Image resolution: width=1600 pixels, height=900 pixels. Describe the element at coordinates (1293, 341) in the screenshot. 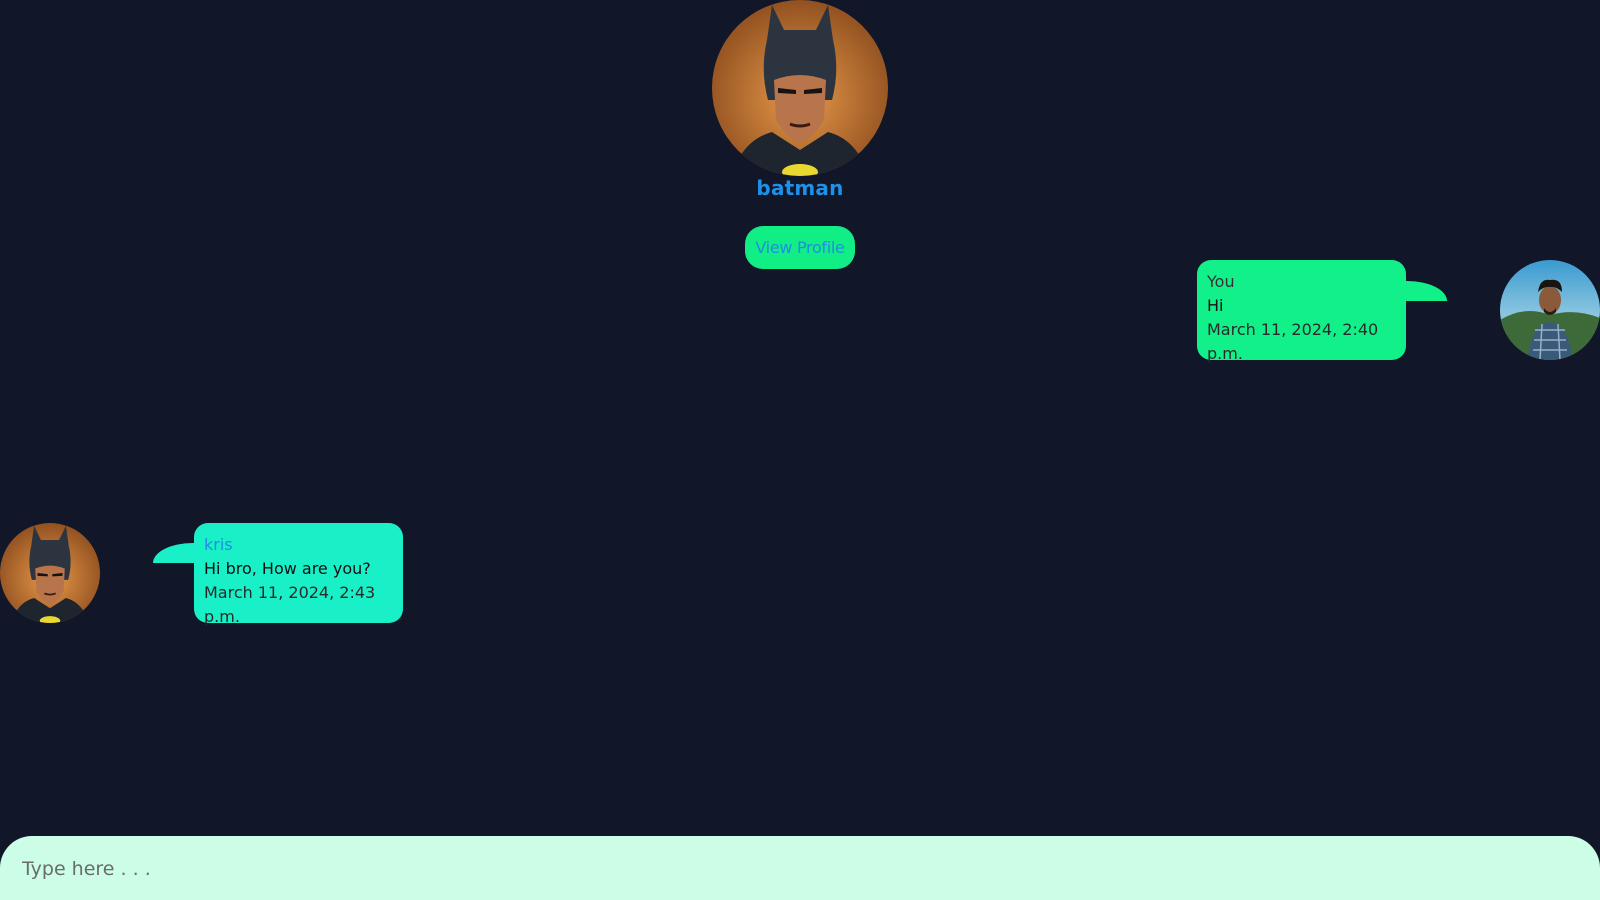

I see `message-timestamp: March 11, 2024, 2:40 p.m.` at that location.